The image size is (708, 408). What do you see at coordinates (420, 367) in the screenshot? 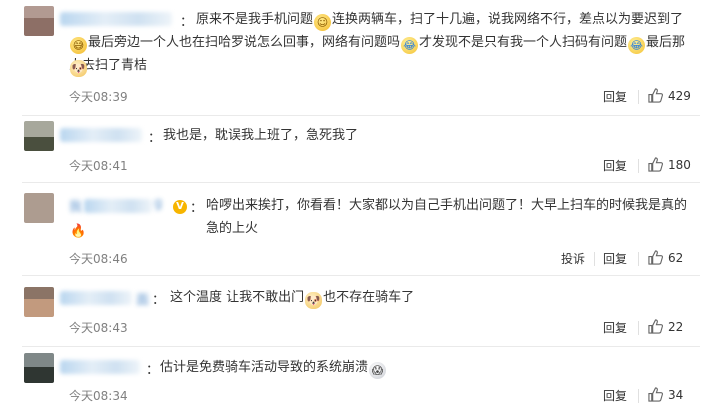
I see `comment-text: 估计是免费骑车活动导致的系统崩溃 😱` at bounding box center [420, 367].